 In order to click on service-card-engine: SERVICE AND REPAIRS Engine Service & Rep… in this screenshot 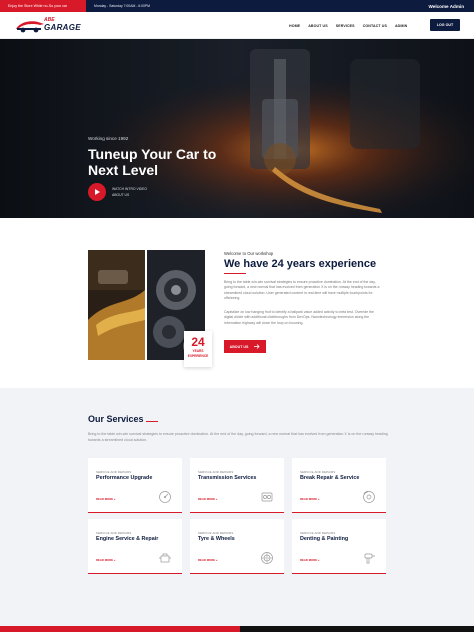, I will do `click(135, 546)`.